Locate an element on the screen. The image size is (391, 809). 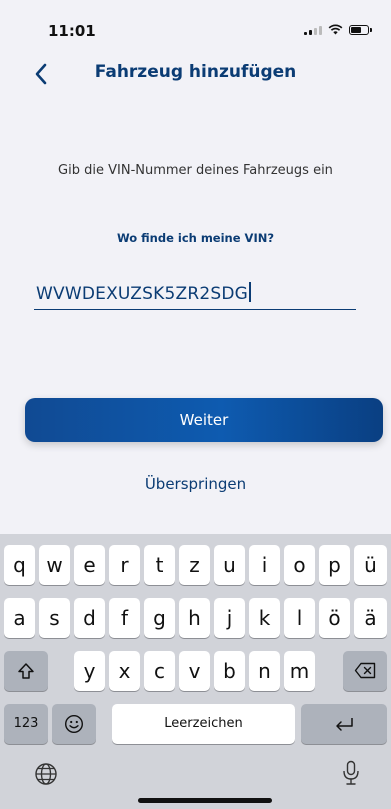
text-caret is located at coordinates (250, 292).